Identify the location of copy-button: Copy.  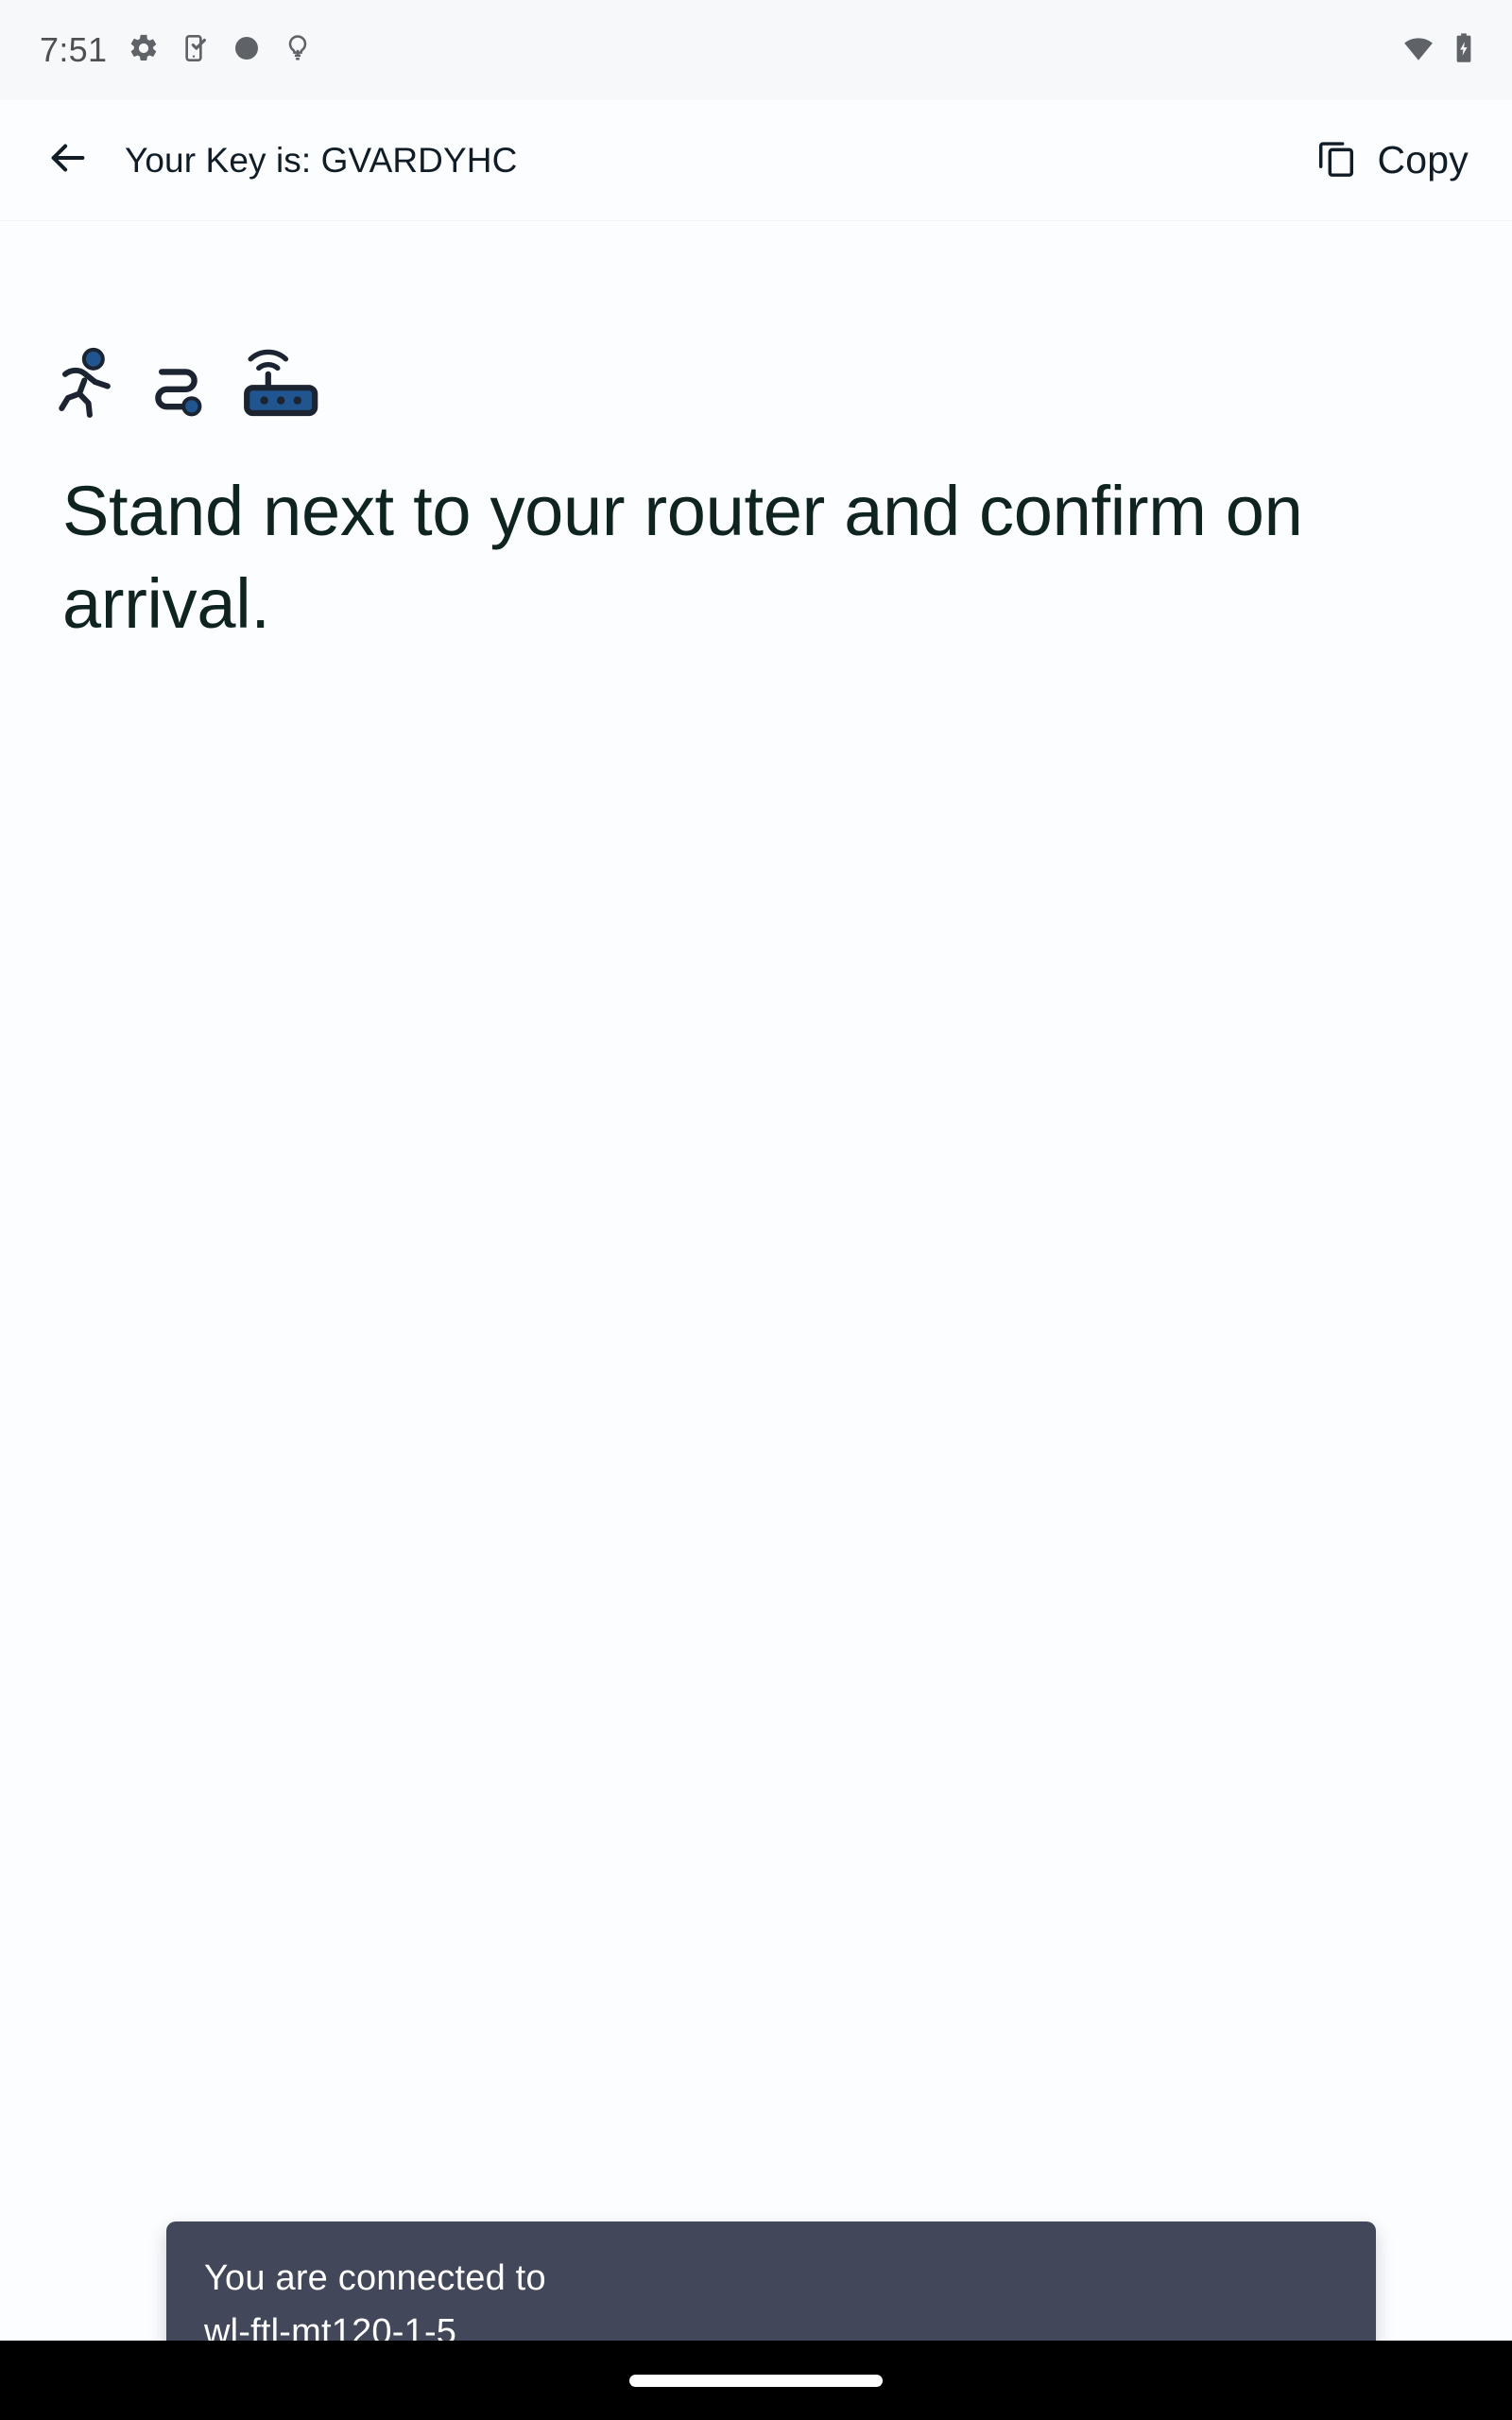
(1392, 161).